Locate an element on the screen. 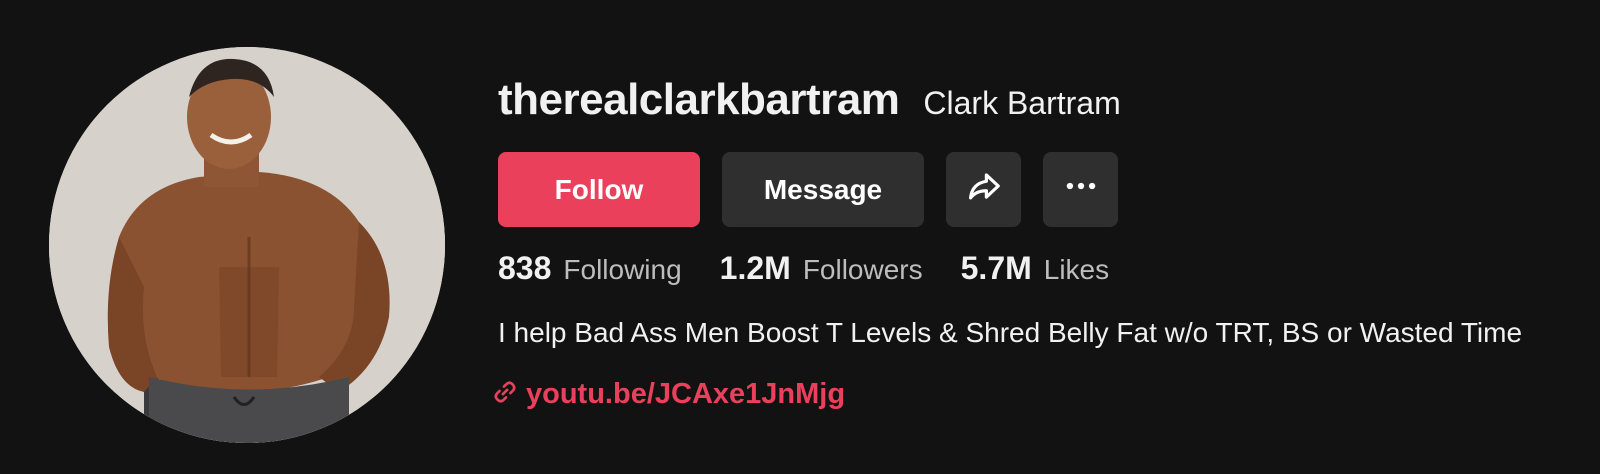  followers-label: Followers is located at coordinates (862, 269).